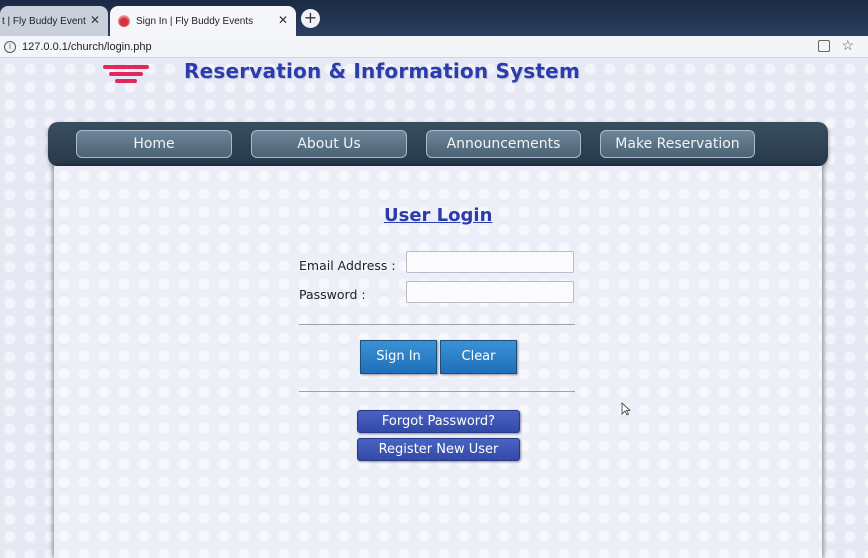 The width and height of the screenshot is (868, 558). Describe the element at coordinates (332, 294) in the screenshot. I see `password-label: Password :` at that location.